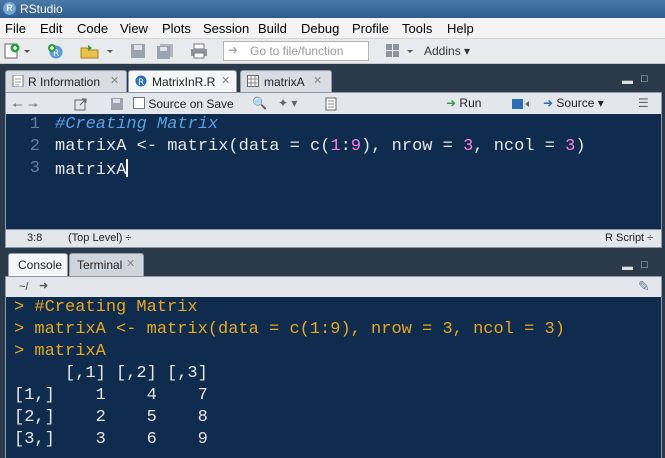  Describe the element at coordinates (286, 81) in the screenshot. I see `tab-matrixa: matrixA ✕` at that location.